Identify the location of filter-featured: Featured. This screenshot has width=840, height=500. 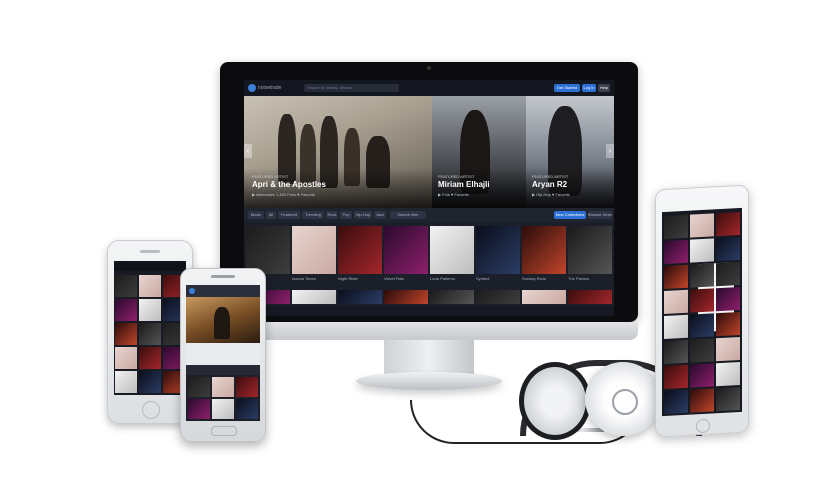
(289, 215).